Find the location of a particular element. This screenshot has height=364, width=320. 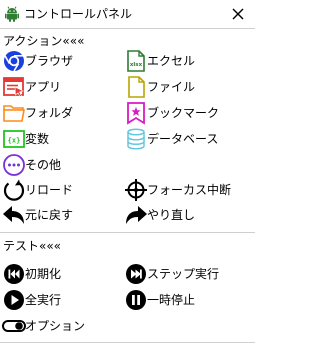

skip-back-icon is located at coordinates (14, 274).